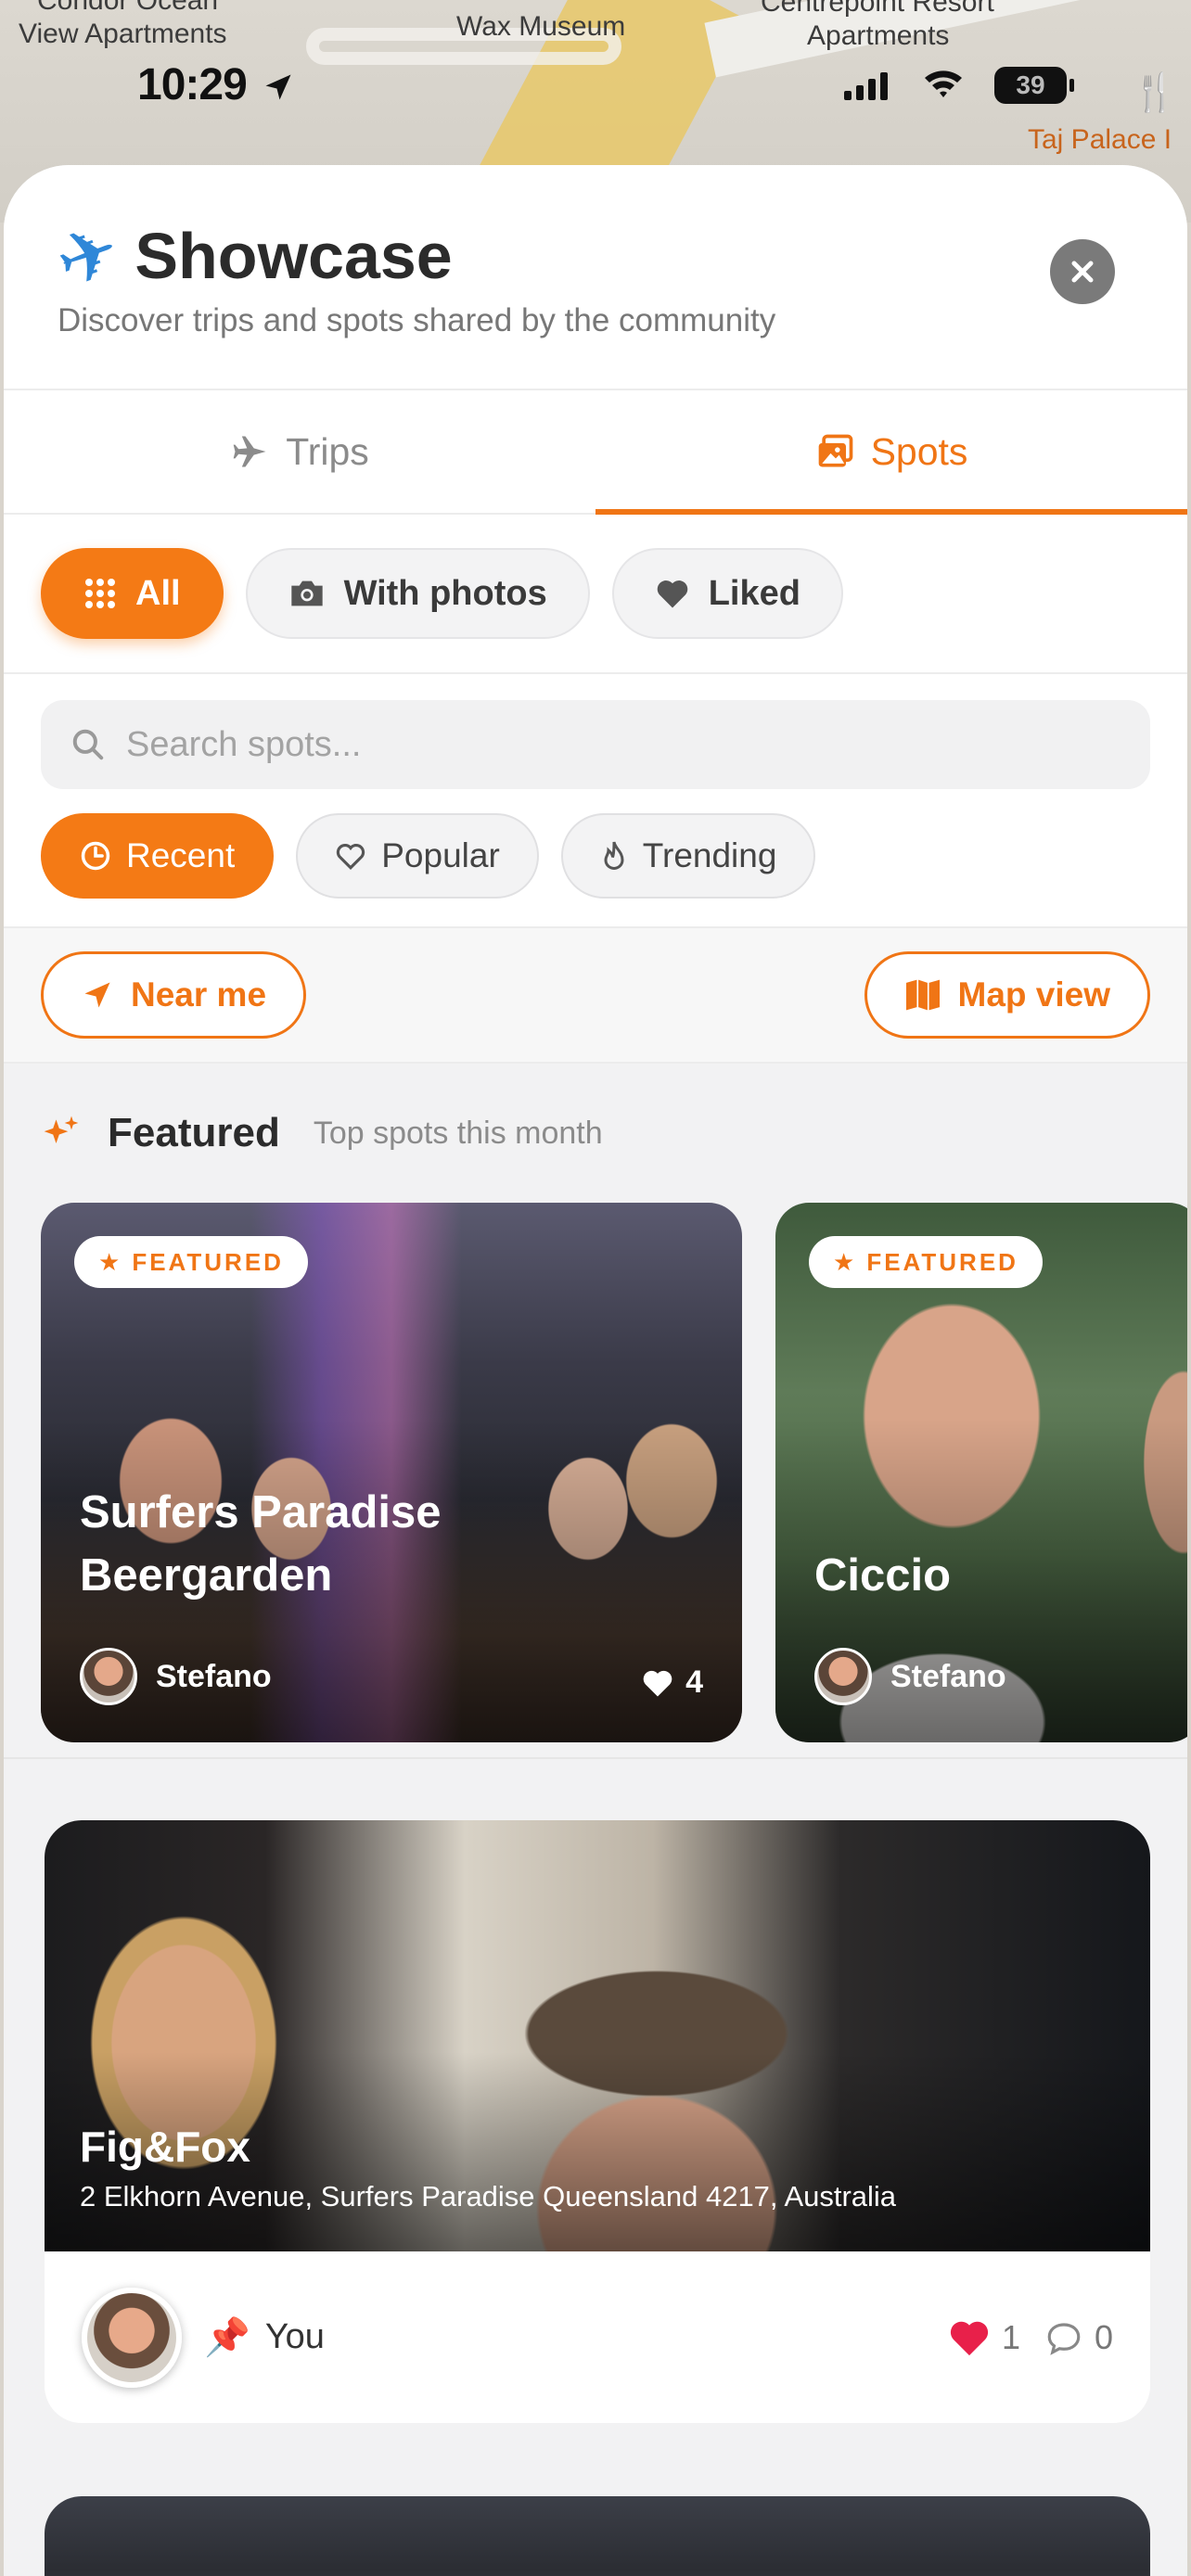  What do you see at coordinates (165, 2147) in the screenshot?
I see `spot-name: Fig&Fox` at bounding box center [165, 2147].